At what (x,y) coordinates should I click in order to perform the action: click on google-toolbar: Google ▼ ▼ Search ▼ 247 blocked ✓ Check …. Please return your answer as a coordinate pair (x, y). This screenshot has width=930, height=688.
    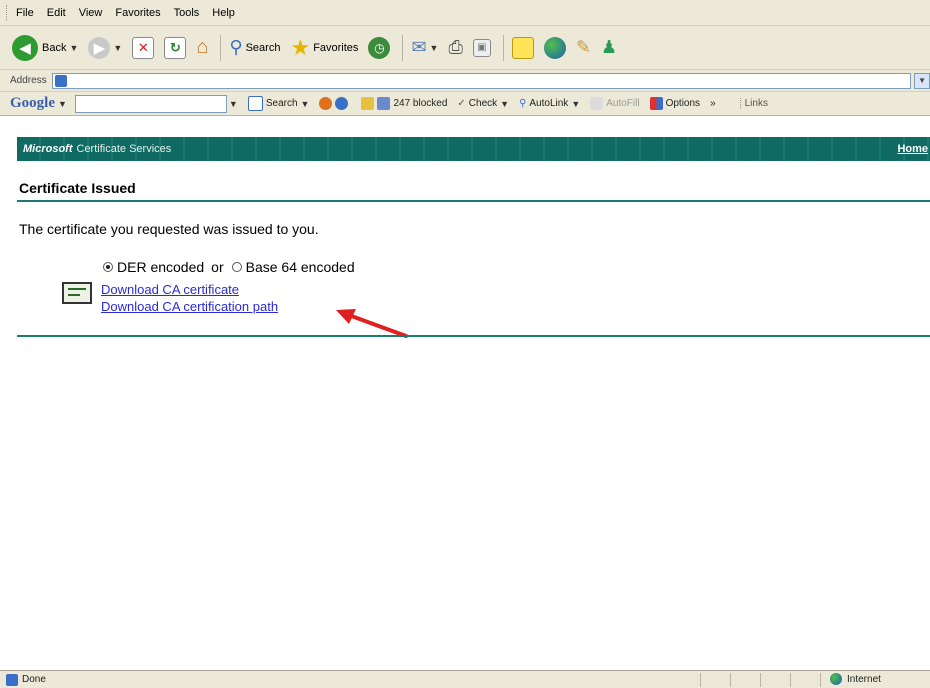
    Looking at the image, I should click on (465, 104).